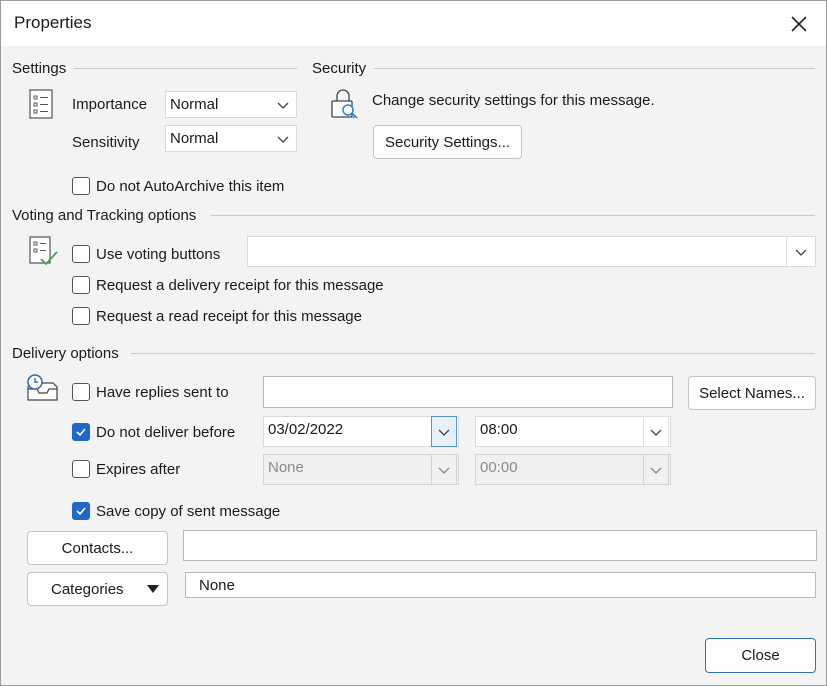  I want to click on categories-field: None, so click(500, 585).